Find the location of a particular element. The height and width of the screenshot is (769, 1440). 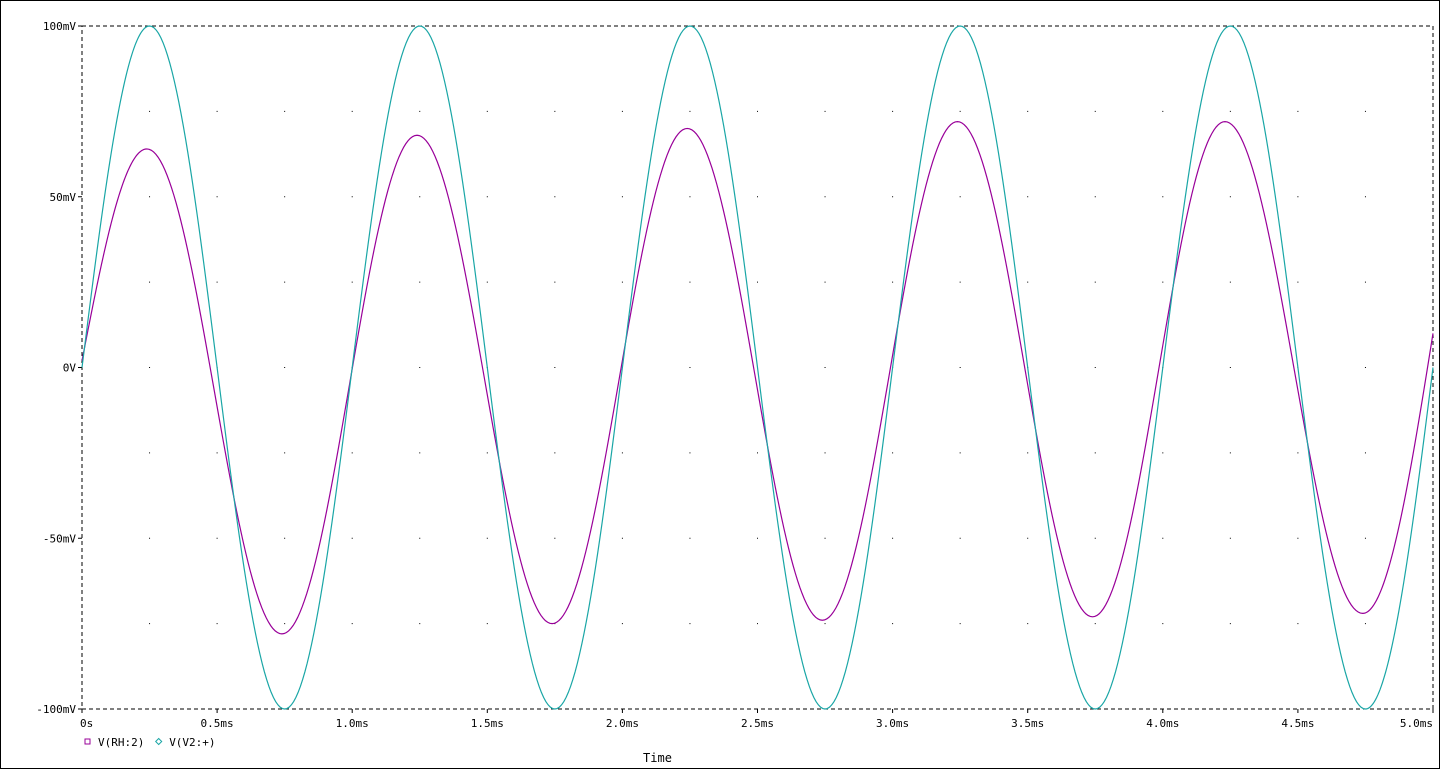

x-tick-label: 0.5ms is located at coordinates (217, 723).